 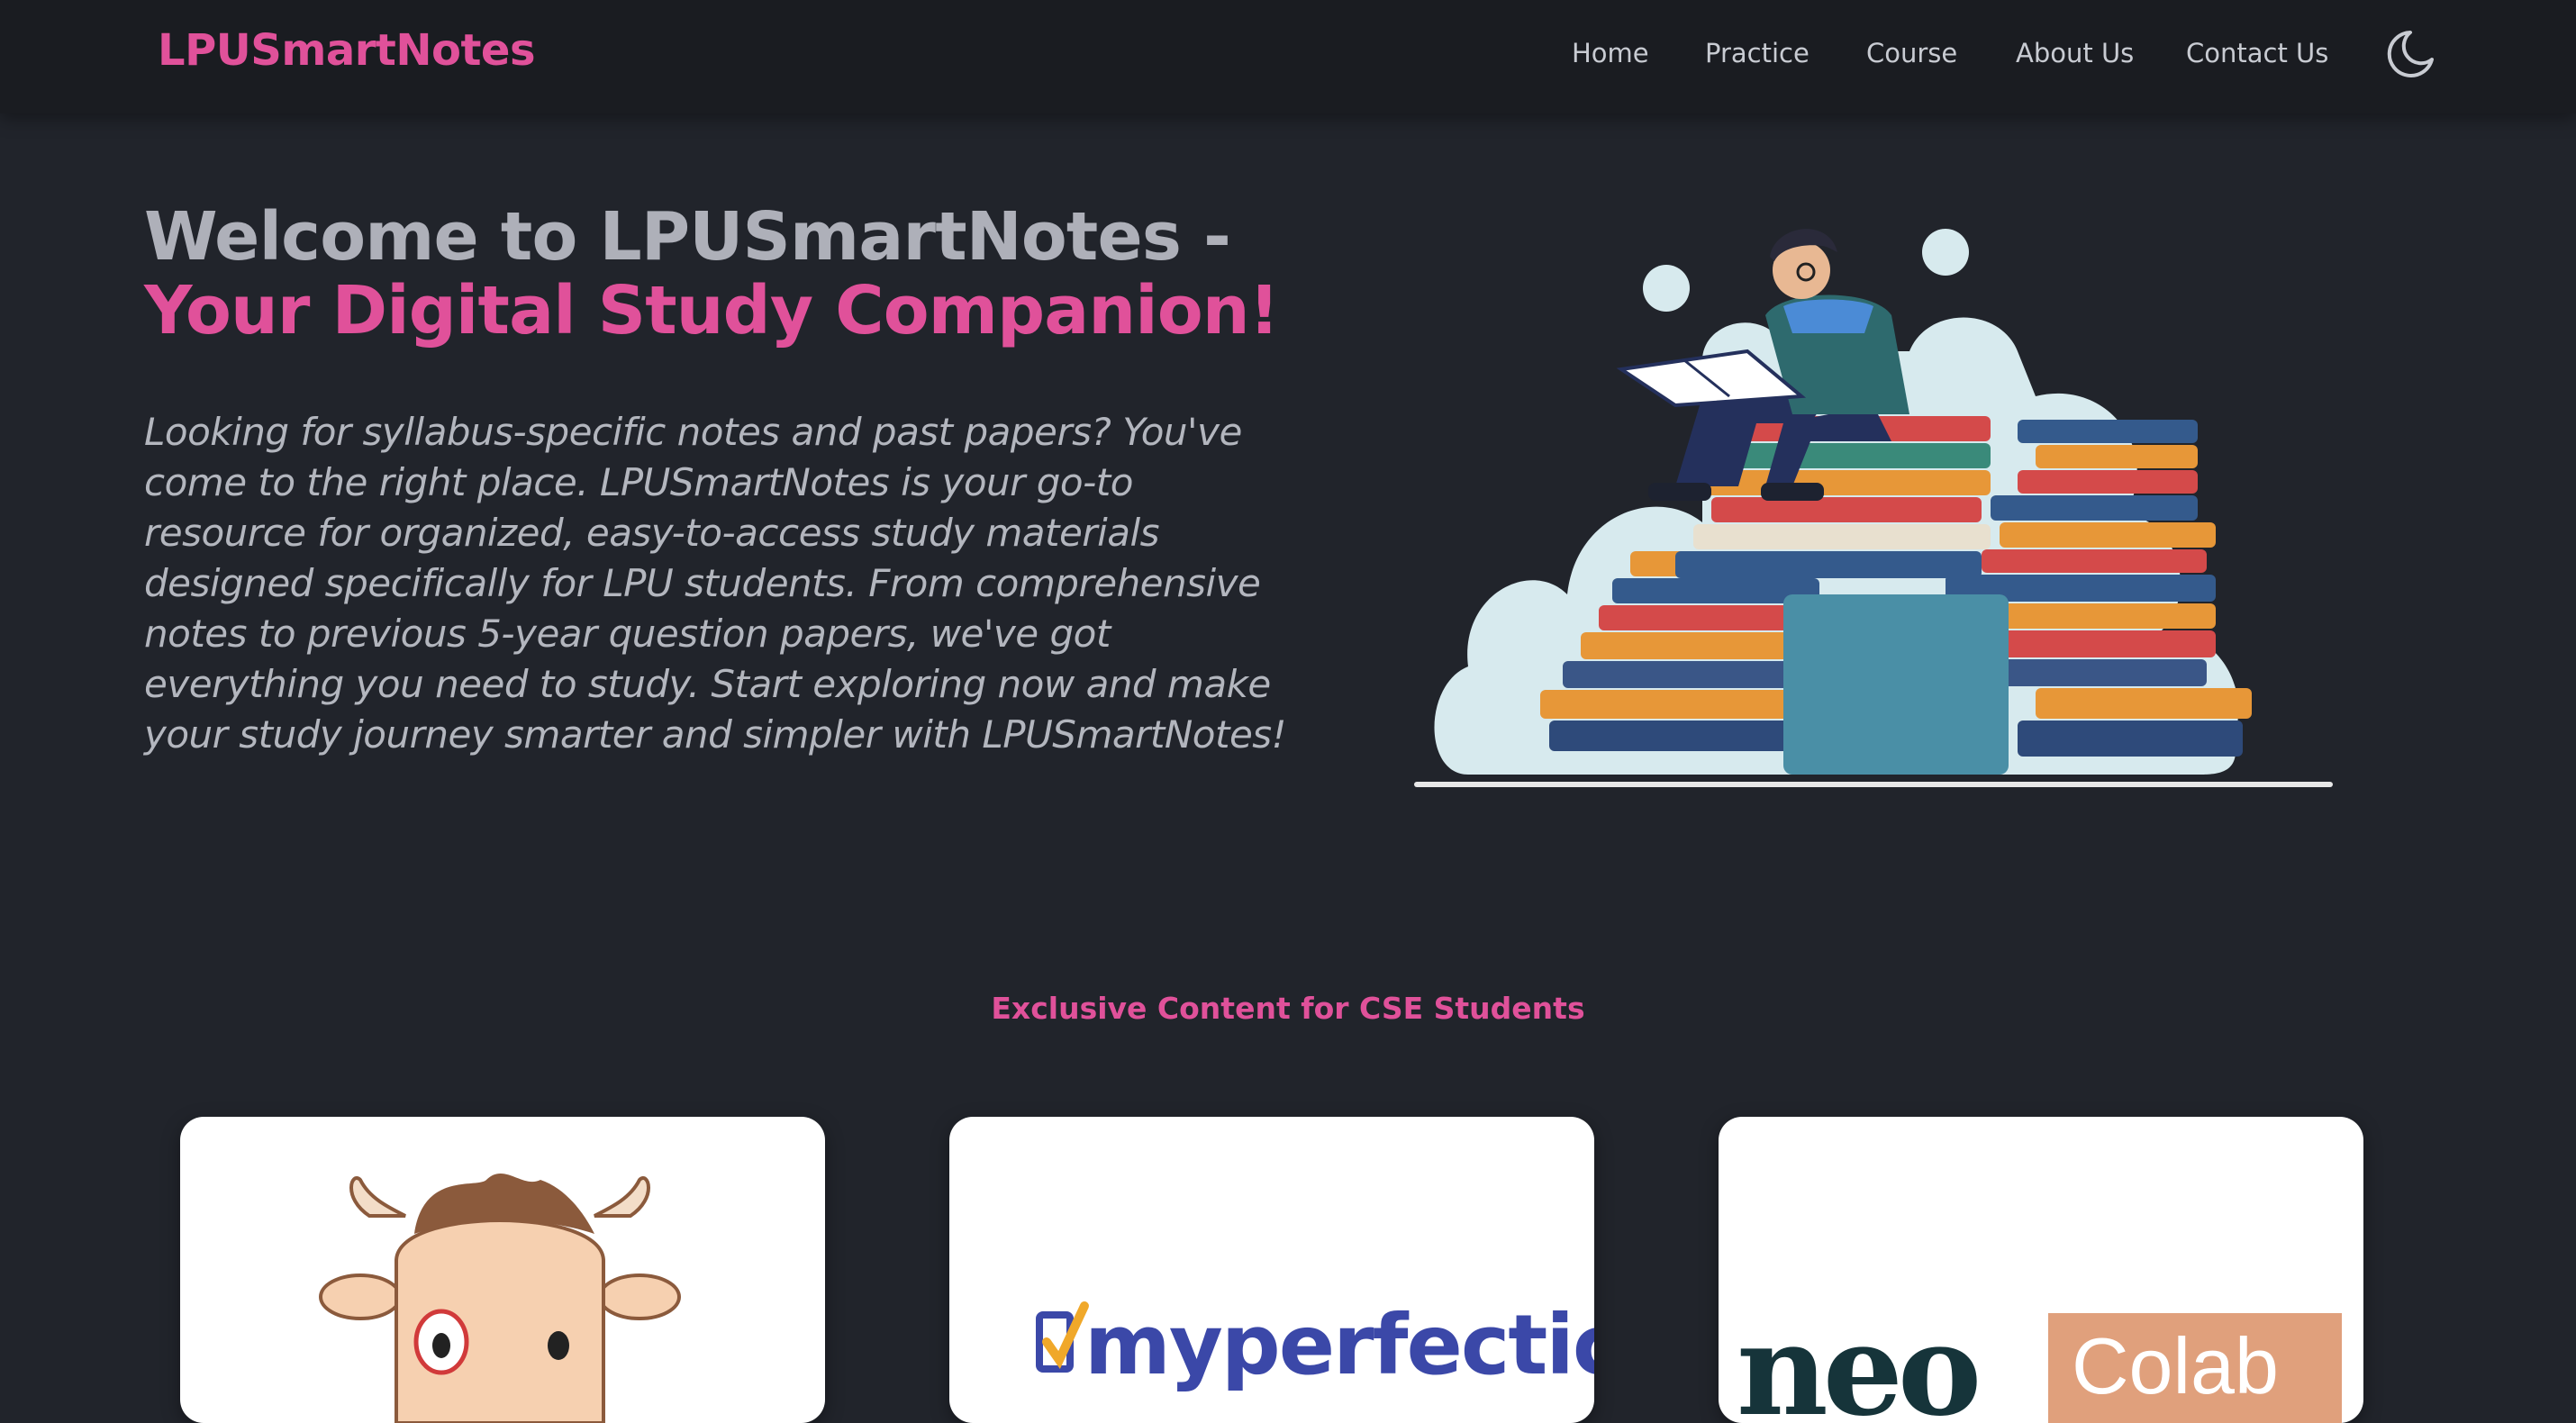 What do you see at coordinates (1610, 53) in the screenshot?
I see `nav-home: Home` at bounding box center [1610, 53].